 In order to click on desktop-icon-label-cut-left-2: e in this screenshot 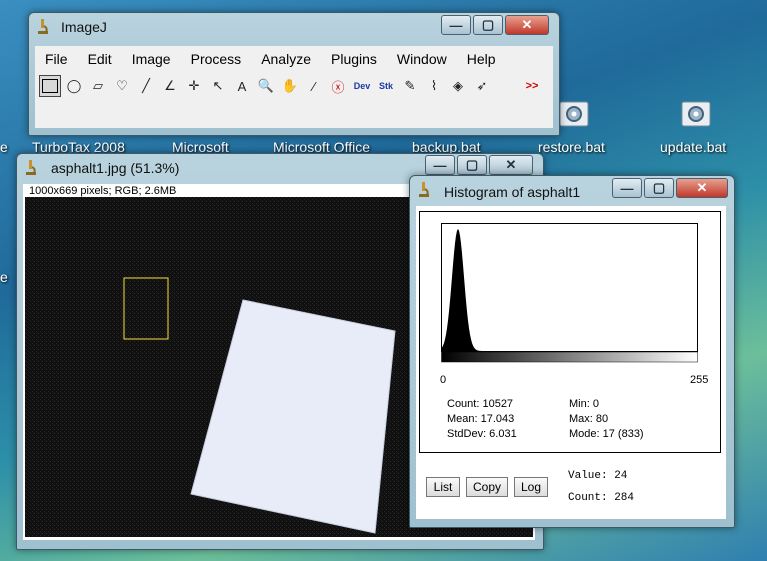, I will do `click(4, 277)`.